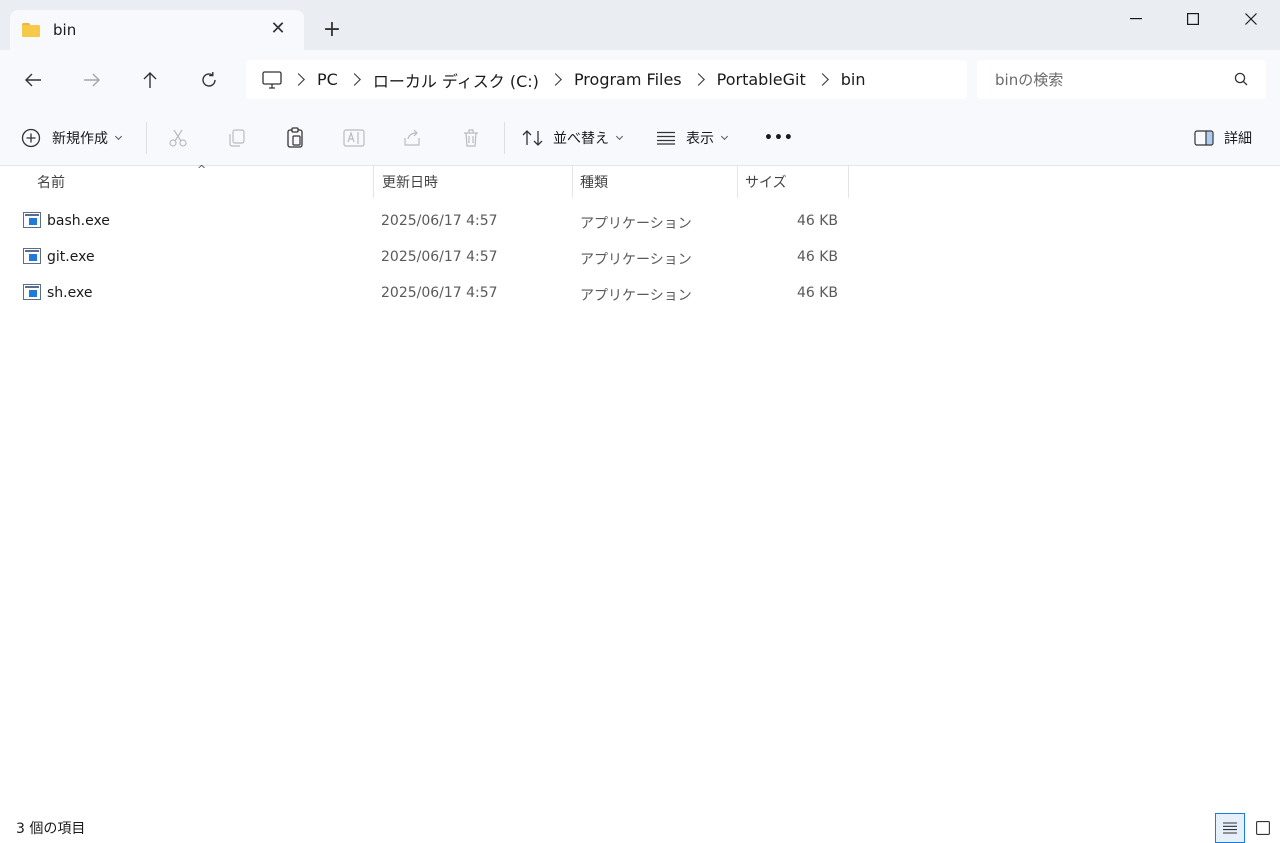  What do you see at coordinates (51, 829) in the screenshot?
I see `item-count: 3 個の項目` at bounding box center [51, 829].